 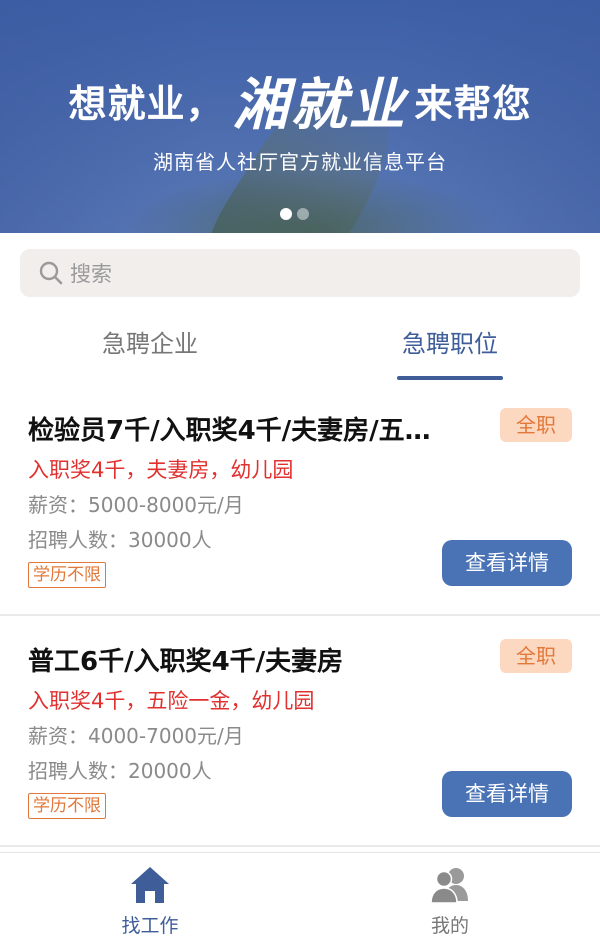 I want to click on job-headcount: 招聘人数：30000人, so click(x=120, y=540).